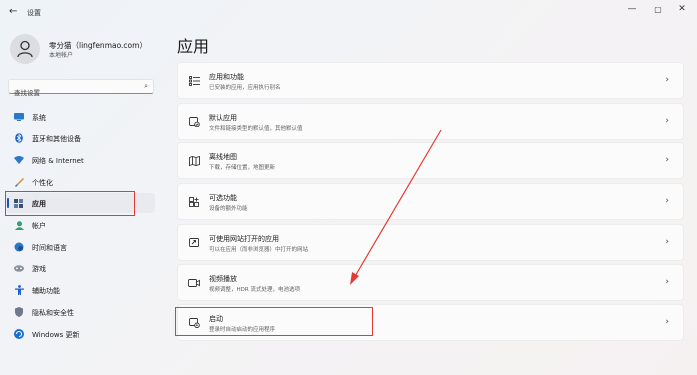  Describe the element at coordinates (80, 290) in the screenshot. I see `sidebar-item-accessibility: 辅助功能` at that location.